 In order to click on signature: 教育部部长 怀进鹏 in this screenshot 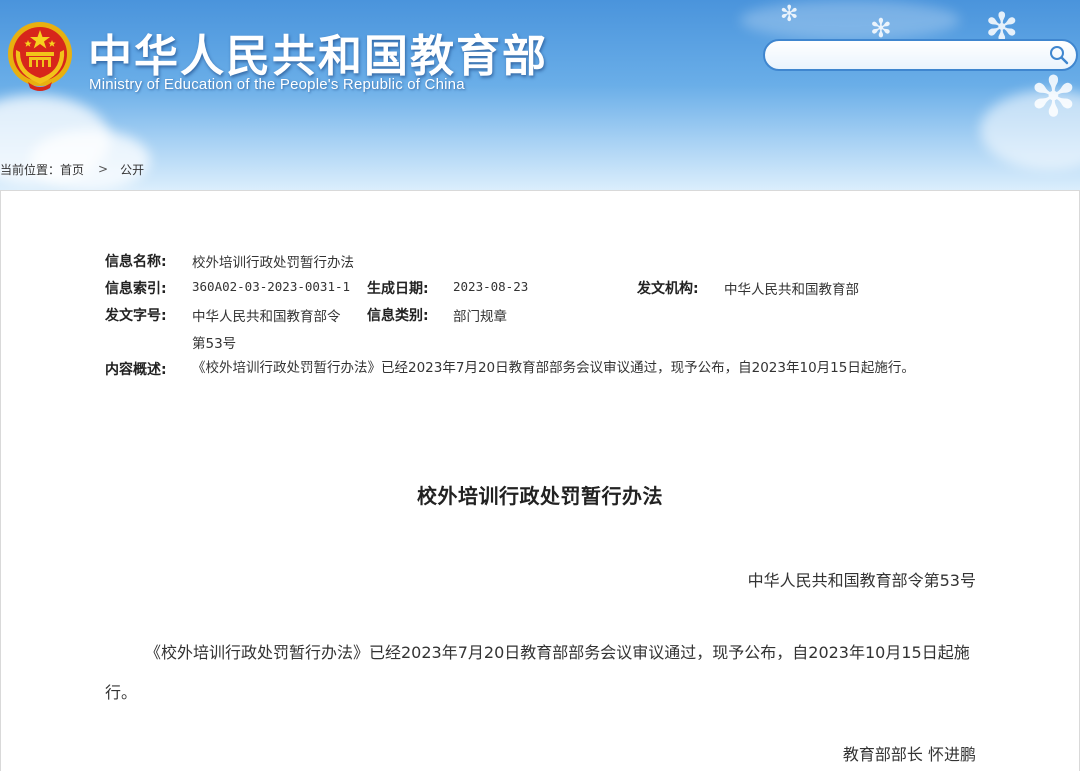, I will do `click(909, 754)`.